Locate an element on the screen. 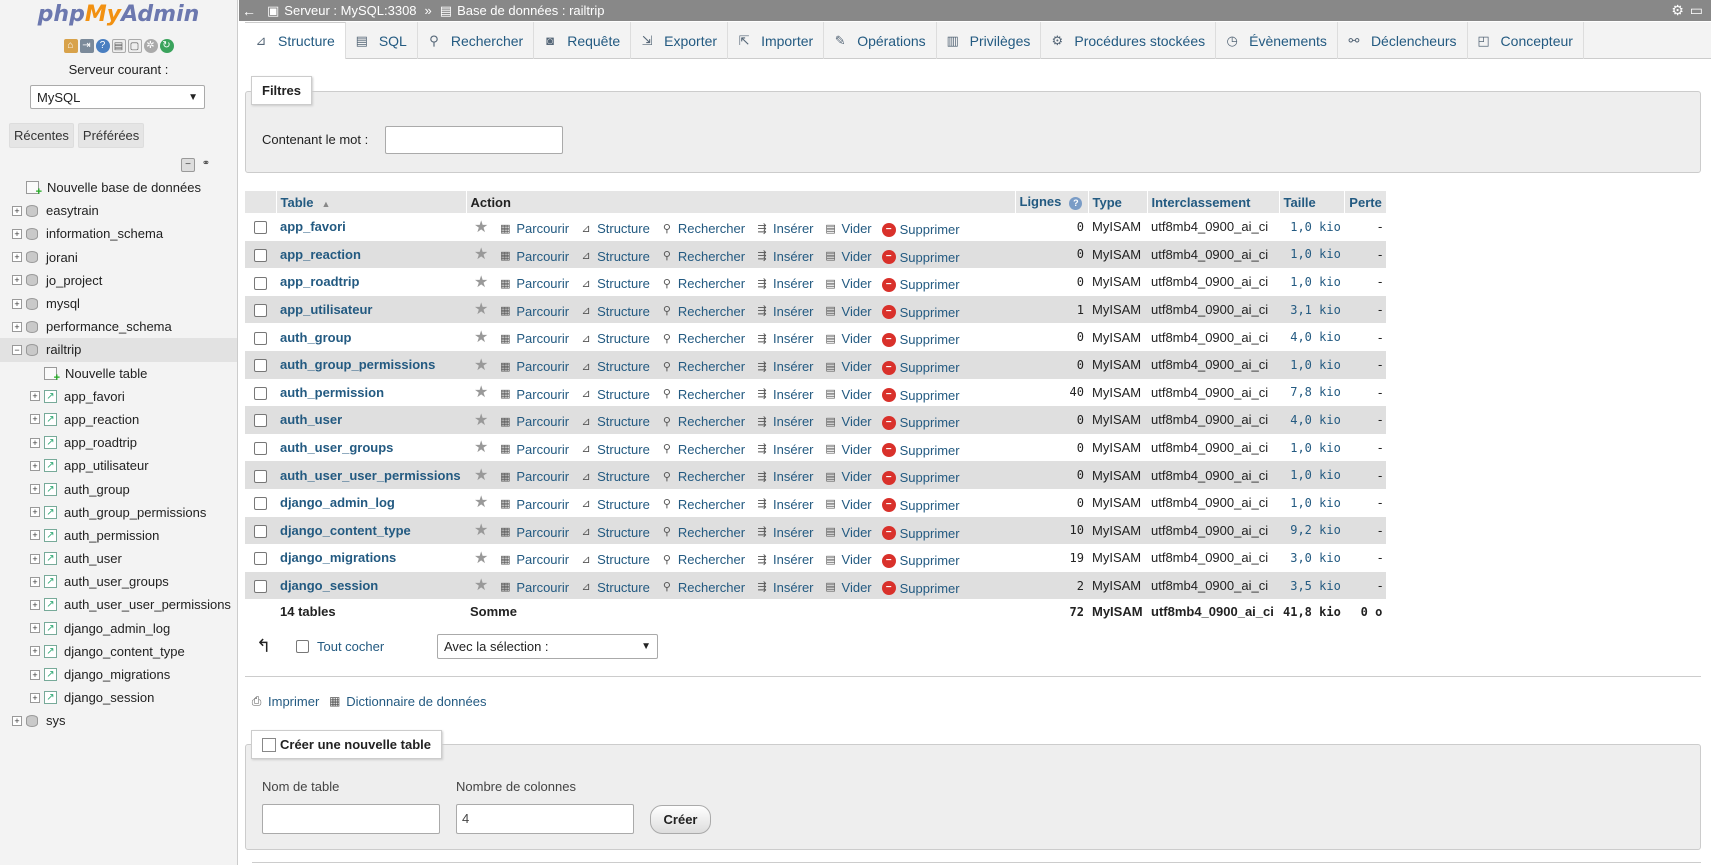 This screenshot has width=1711, height=865. recent-tables-button: Récentes is located at coordinates (41, 135).